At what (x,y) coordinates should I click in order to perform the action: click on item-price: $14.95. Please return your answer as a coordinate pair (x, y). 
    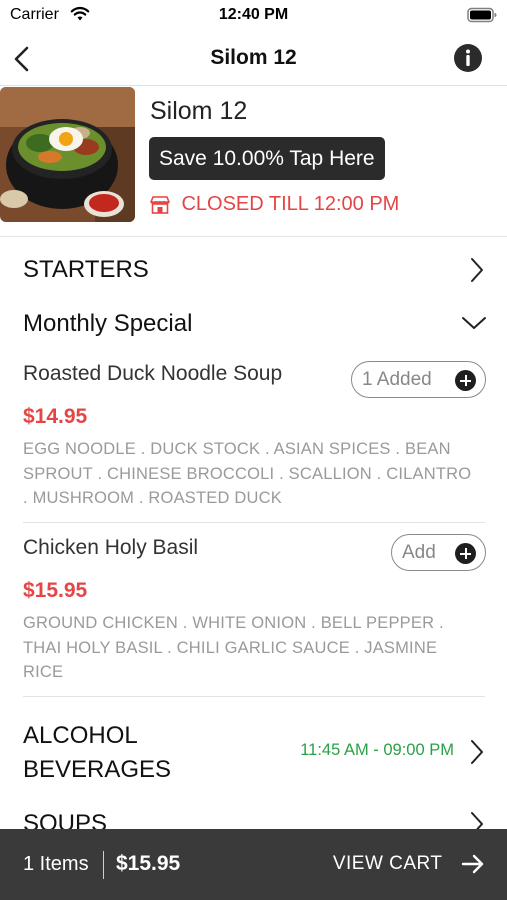
    Looking at the image, I should click on (55, 416).